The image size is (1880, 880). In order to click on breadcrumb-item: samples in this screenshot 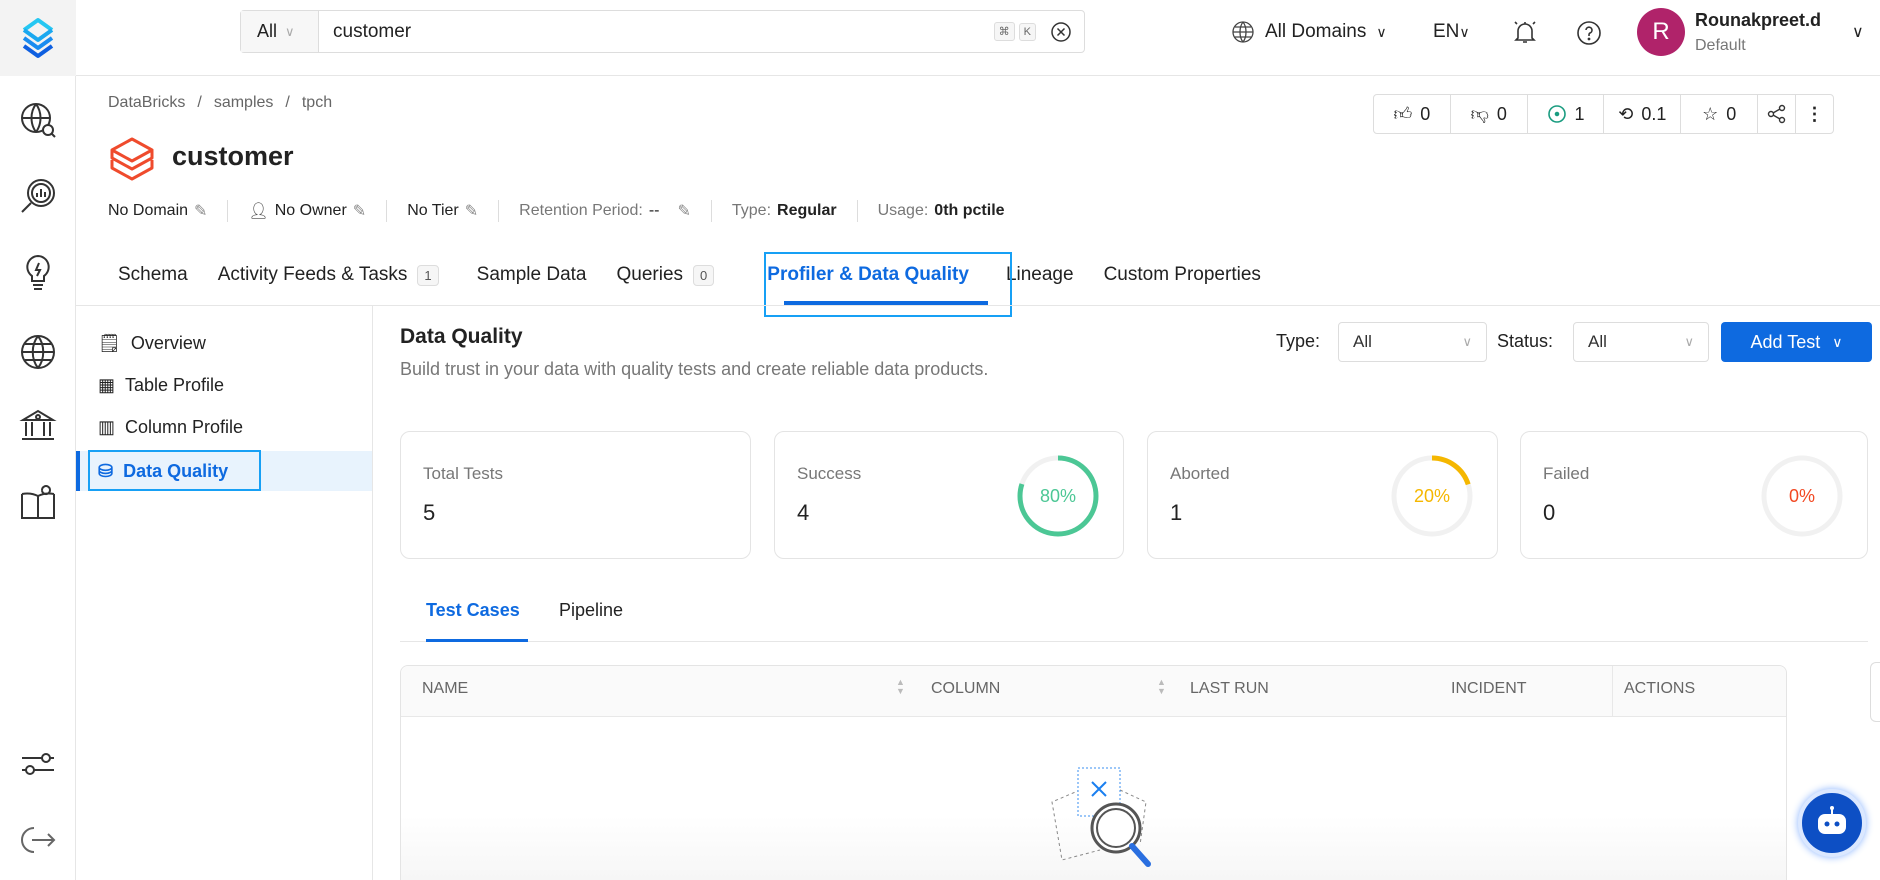, I will do `click(244, 103)`.